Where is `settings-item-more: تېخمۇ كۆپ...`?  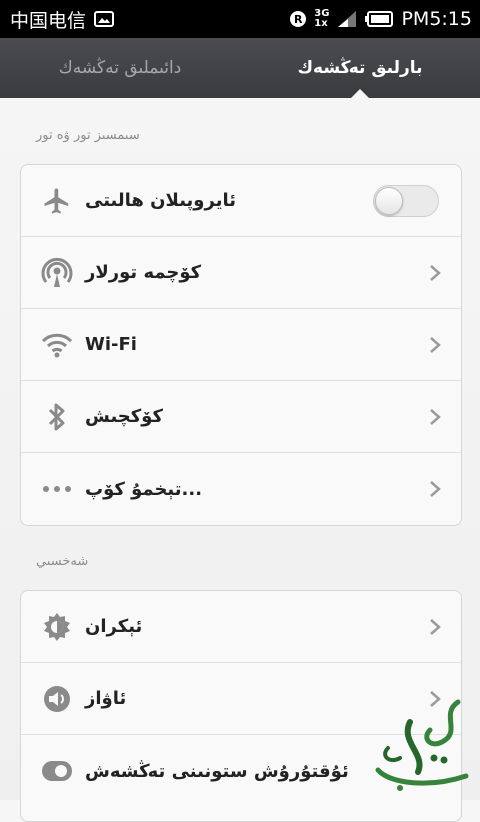 settings-item-more: تېخمۇ كۆپ... is located at coordinates (241, 489).